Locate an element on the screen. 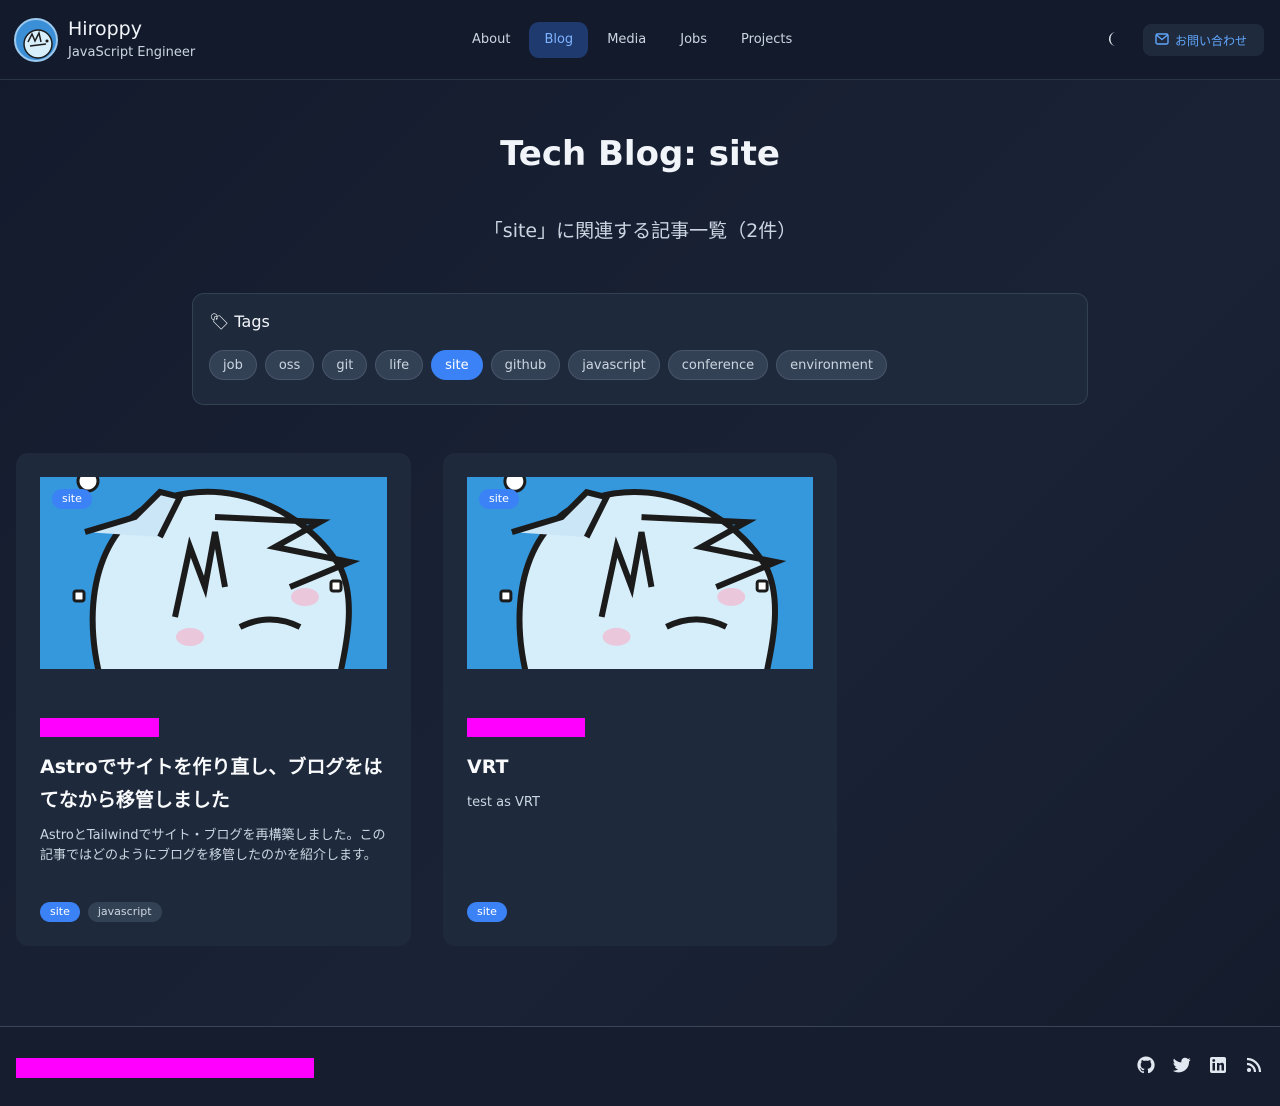 The width and height of the screenshot is (1280, 1106). mail-icon is located at coordinates (1162, 40).